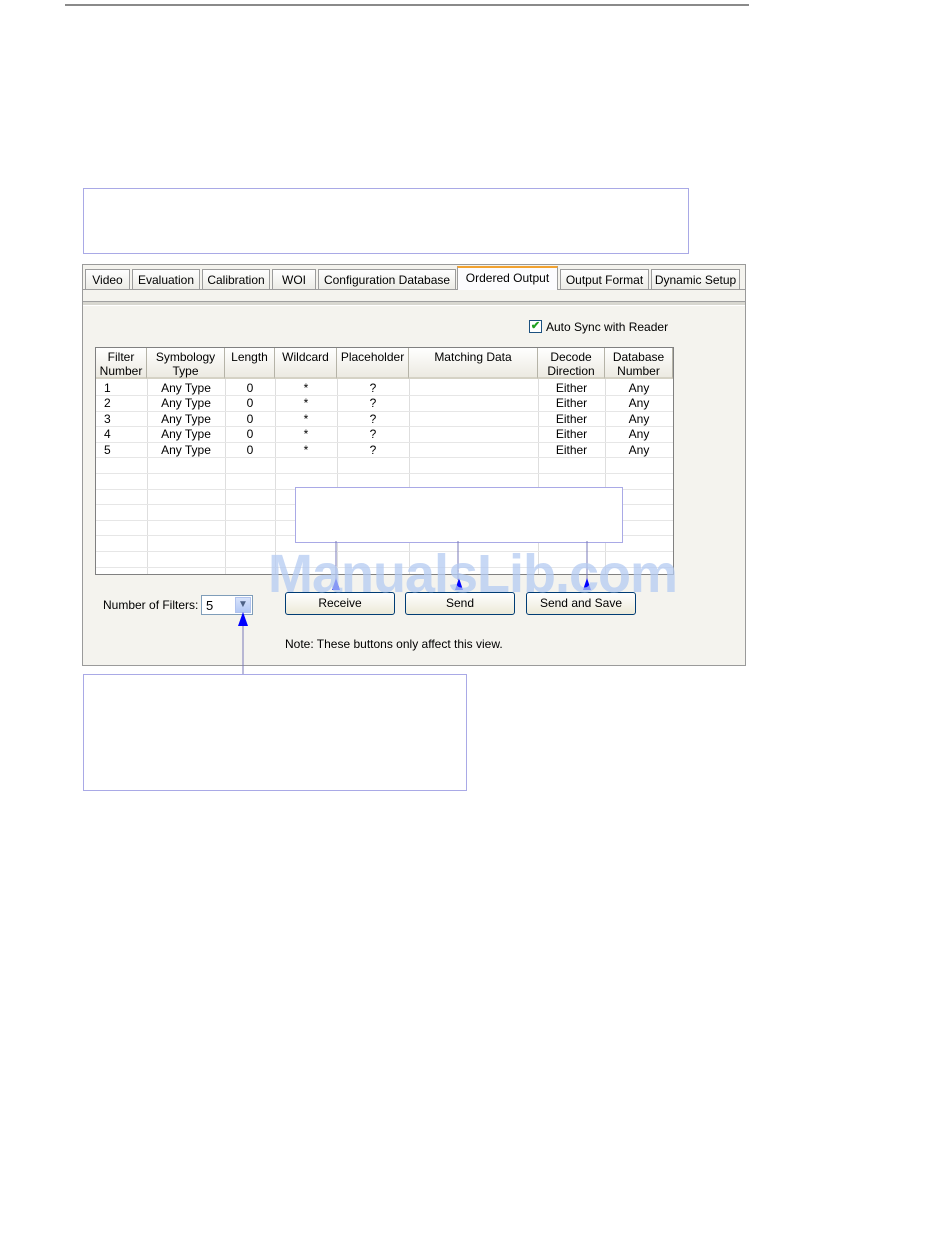 The image size is (950, 1254). I want to click on column-header: Placeholder, so click(373, 363).